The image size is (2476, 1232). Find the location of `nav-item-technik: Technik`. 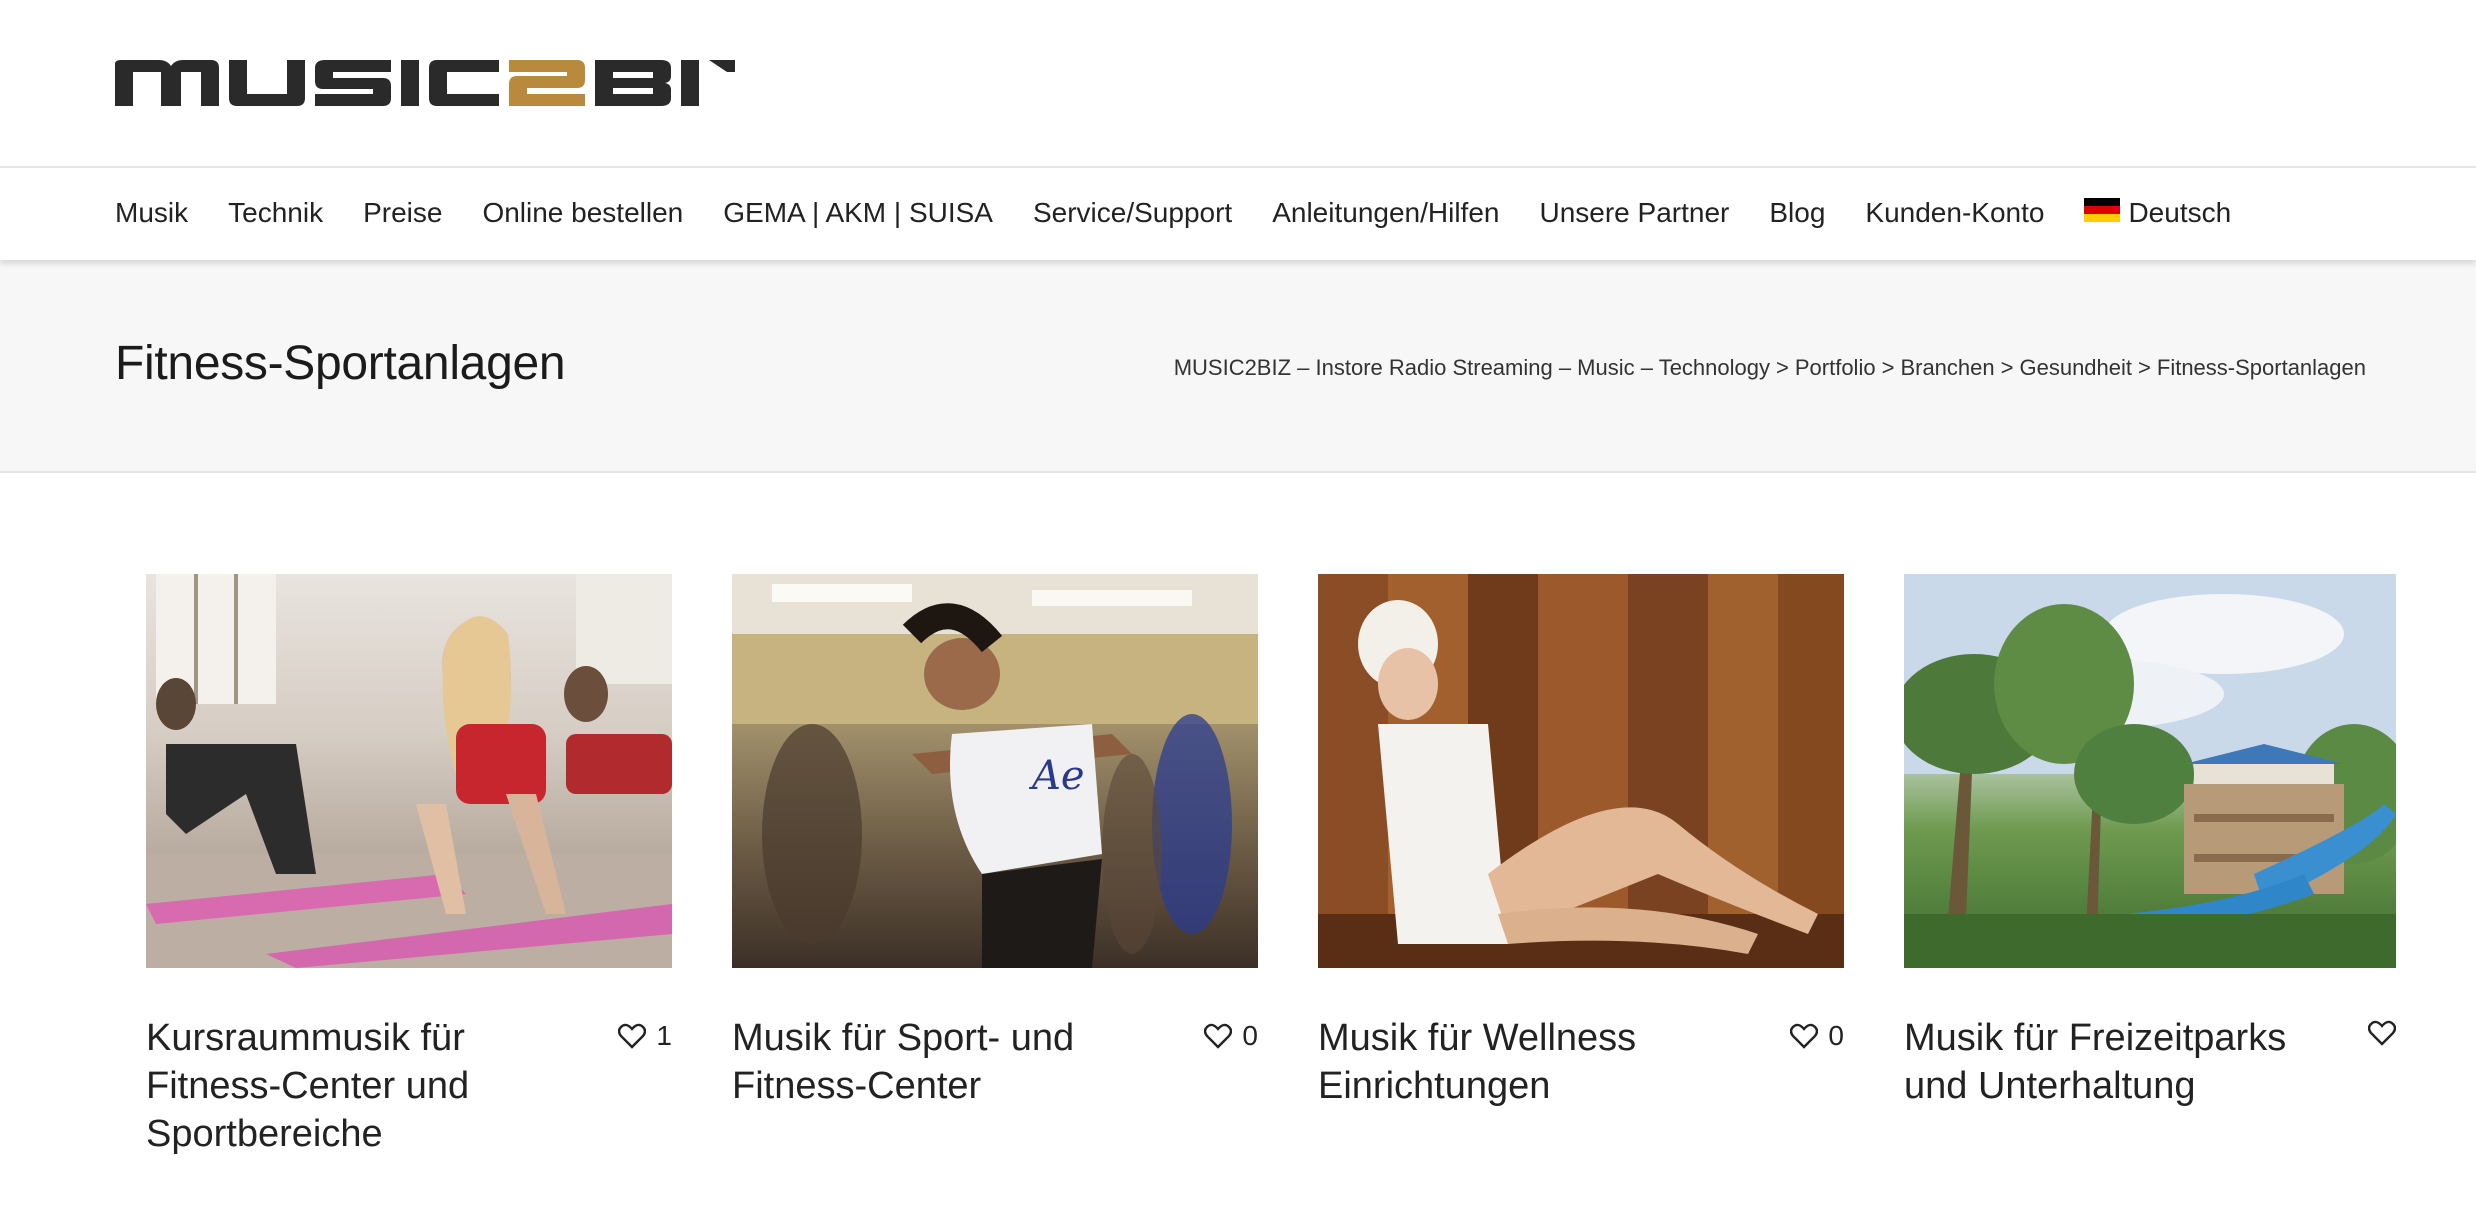

nav-item-technik: Technik is located at coordinates (275, 213).